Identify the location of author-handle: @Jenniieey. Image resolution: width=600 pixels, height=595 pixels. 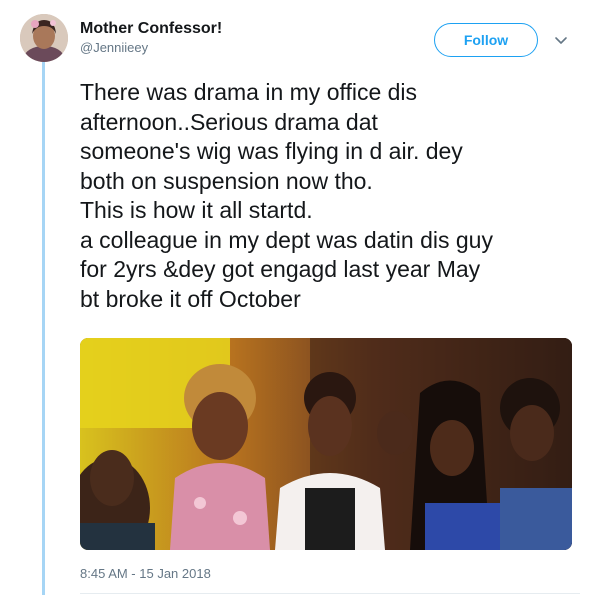
(114, 47).